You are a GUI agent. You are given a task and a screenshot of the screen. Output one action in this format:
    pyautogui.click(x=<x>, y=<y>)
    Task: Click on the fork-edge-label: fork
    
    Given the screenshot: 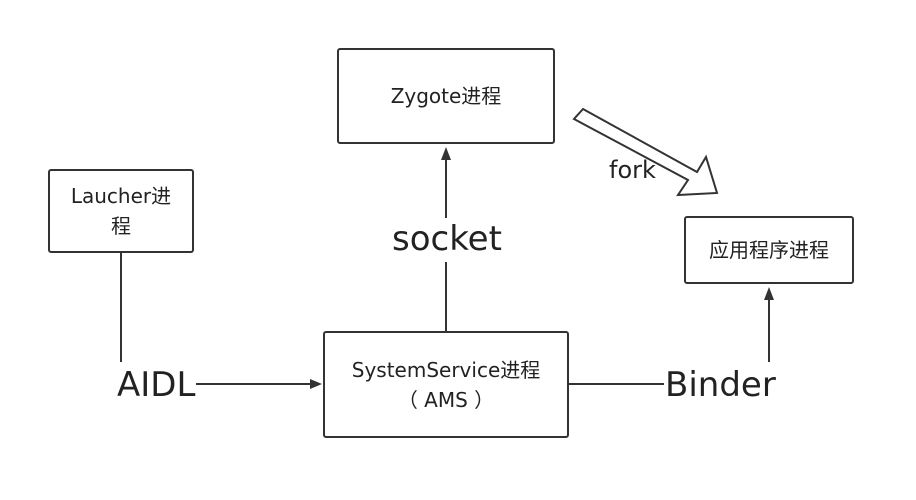 What is the action you would take?
    pyautogui.click(x=632, y=170)
    